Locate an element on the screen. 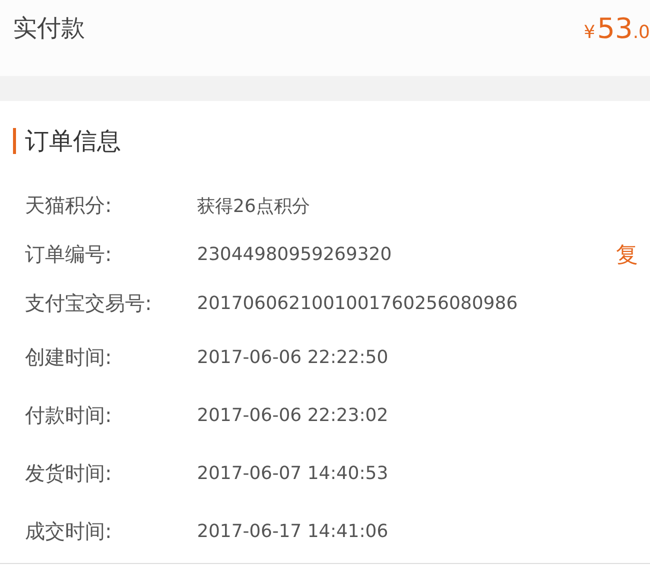  field-label: 支付宝交易号: is located at coordinates (89, 303).